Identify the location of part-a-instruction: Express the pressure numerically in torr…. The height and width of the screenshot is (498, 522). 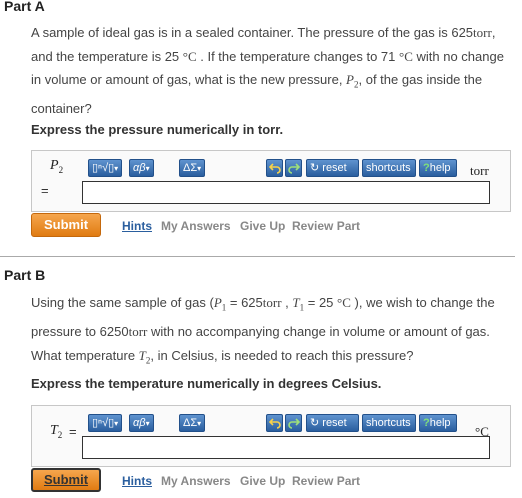
(157, 129).